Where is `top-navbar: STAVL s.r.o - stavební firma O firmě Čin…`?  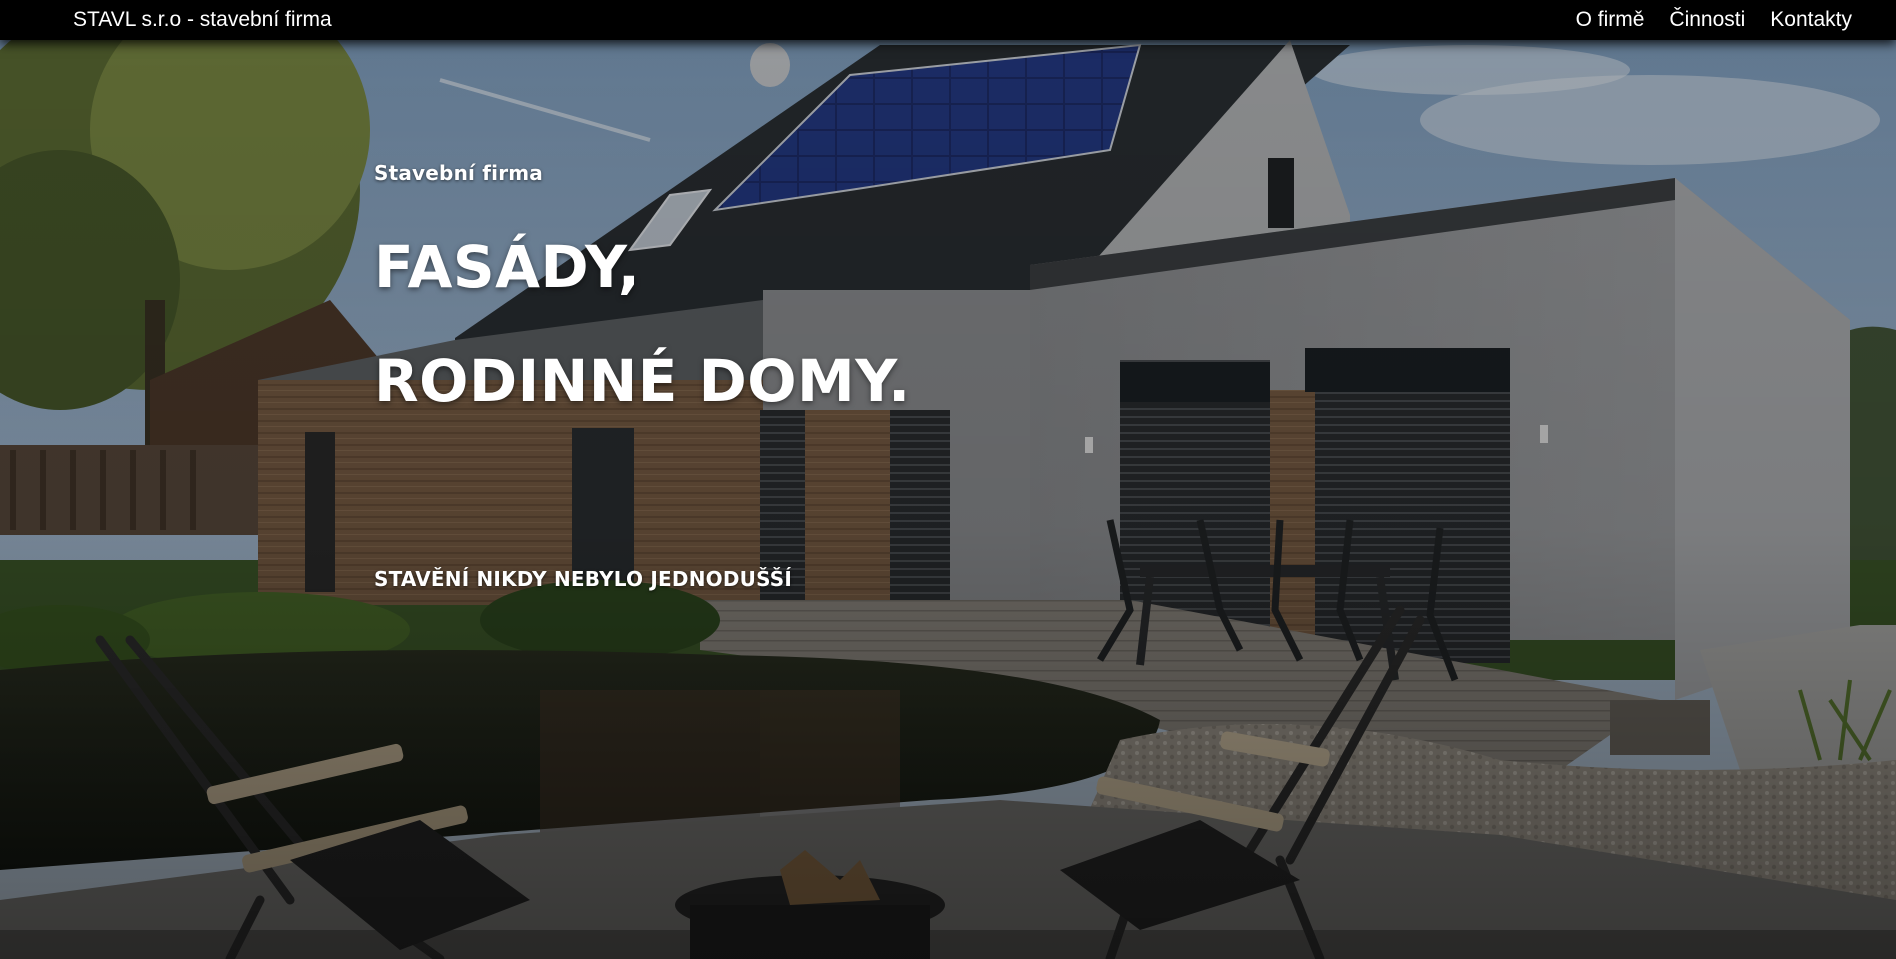
top-navbar: STAVL s.r.o - stavební firma O firmě Čin… is located at coordinates (948, 20).